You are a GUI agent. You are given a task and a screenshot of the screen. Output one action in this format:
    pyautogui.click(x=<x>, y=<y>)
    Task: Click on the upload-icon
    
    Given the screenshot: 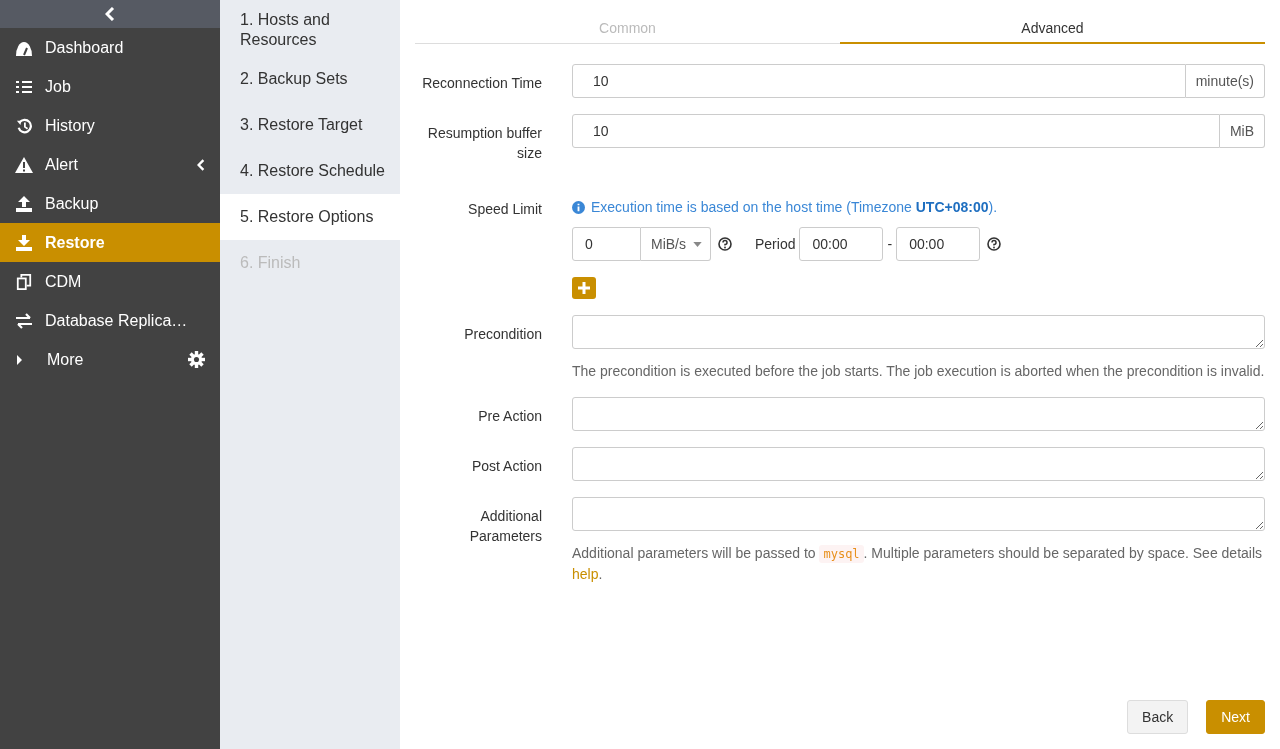 What is the action you would take?
    pyautogui.click(x=24, y=203)
    